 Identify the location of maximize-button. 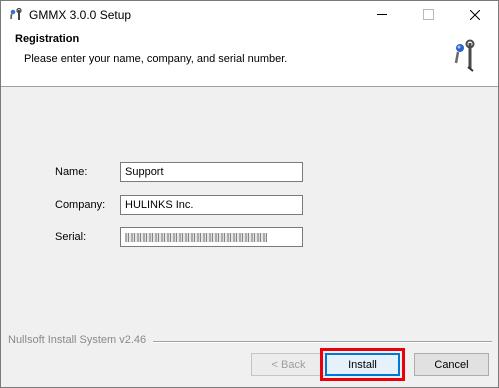
(428, 14).